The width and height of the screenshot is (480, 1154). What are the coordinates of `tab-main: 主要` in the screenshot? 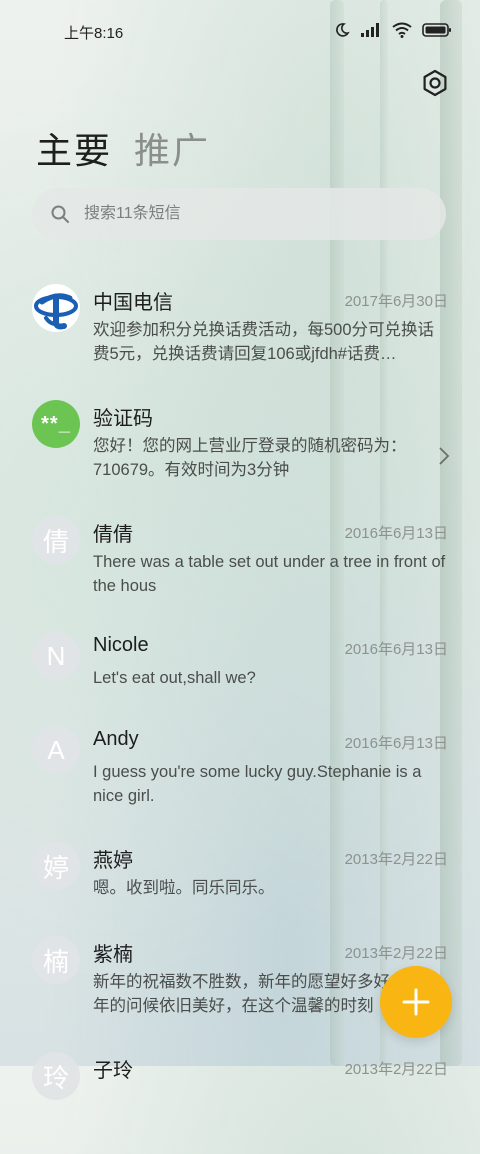 It's located at (74, 148).